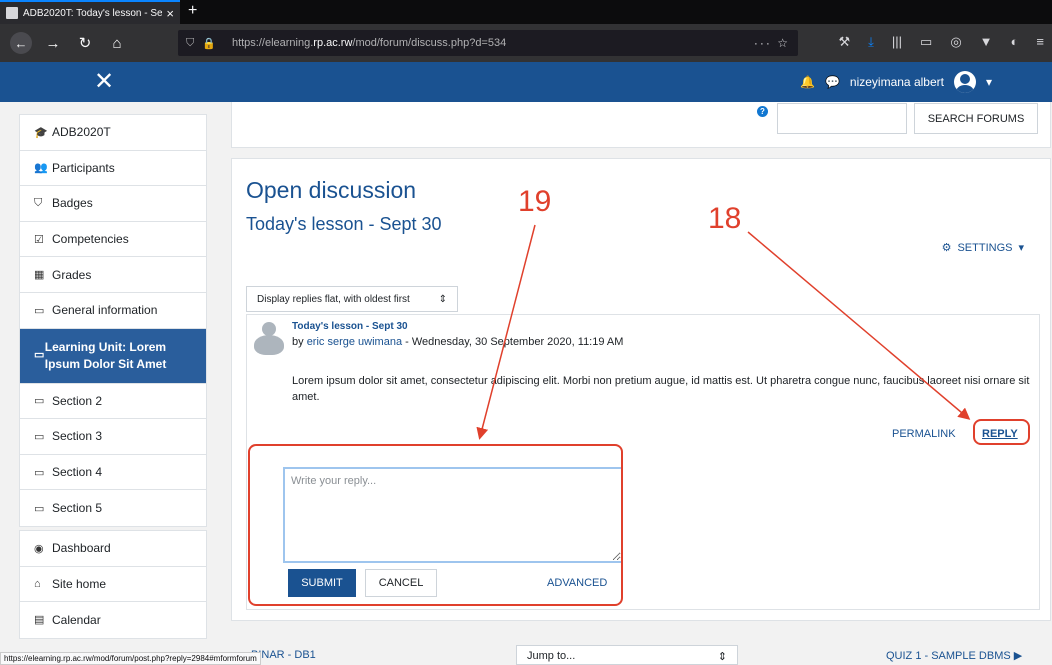 Image resolution: width=1052 pixels, height=665 pixels. What do you see at coordinates (897, 42) in the screenshot?
I see `library-icon: |||` at bounding box center [897, 42].